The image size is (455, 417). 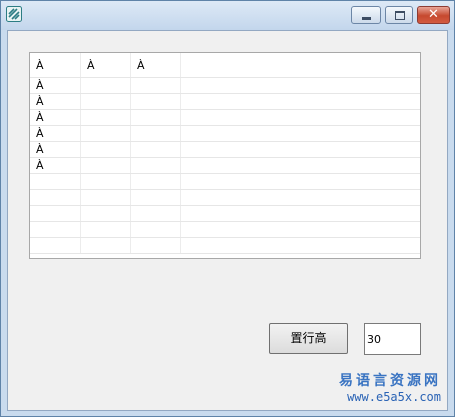 What do you see at coordinates (14, 14) in the screenshot?
I see `app-logo-icon` at bounding box center [14, 14].